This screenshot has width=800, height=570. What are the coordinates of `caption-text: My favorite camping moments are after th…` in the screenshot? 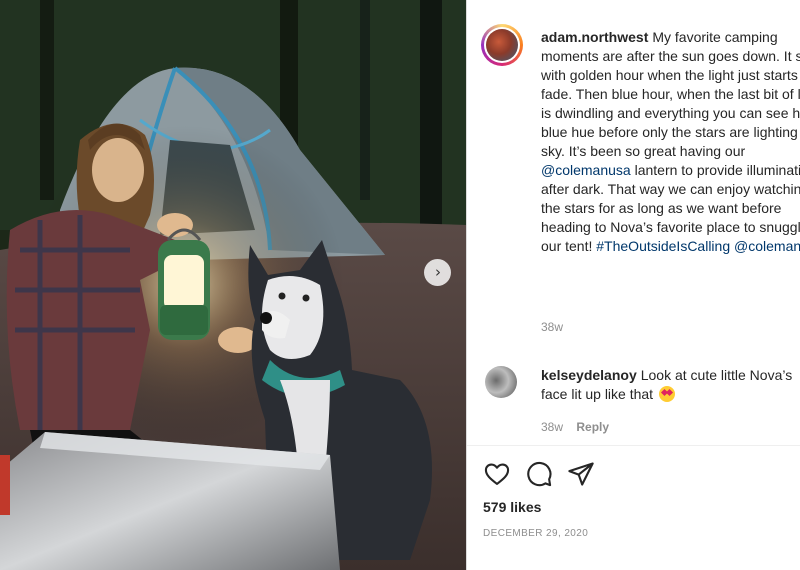 It's located at (670, 94).